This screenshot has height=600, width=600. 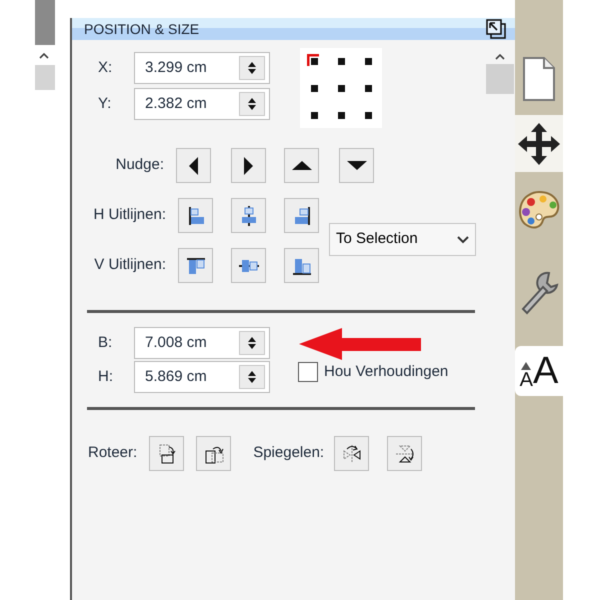 I want to click on field-value: 3.299 cm, so click(x=176, y=68).